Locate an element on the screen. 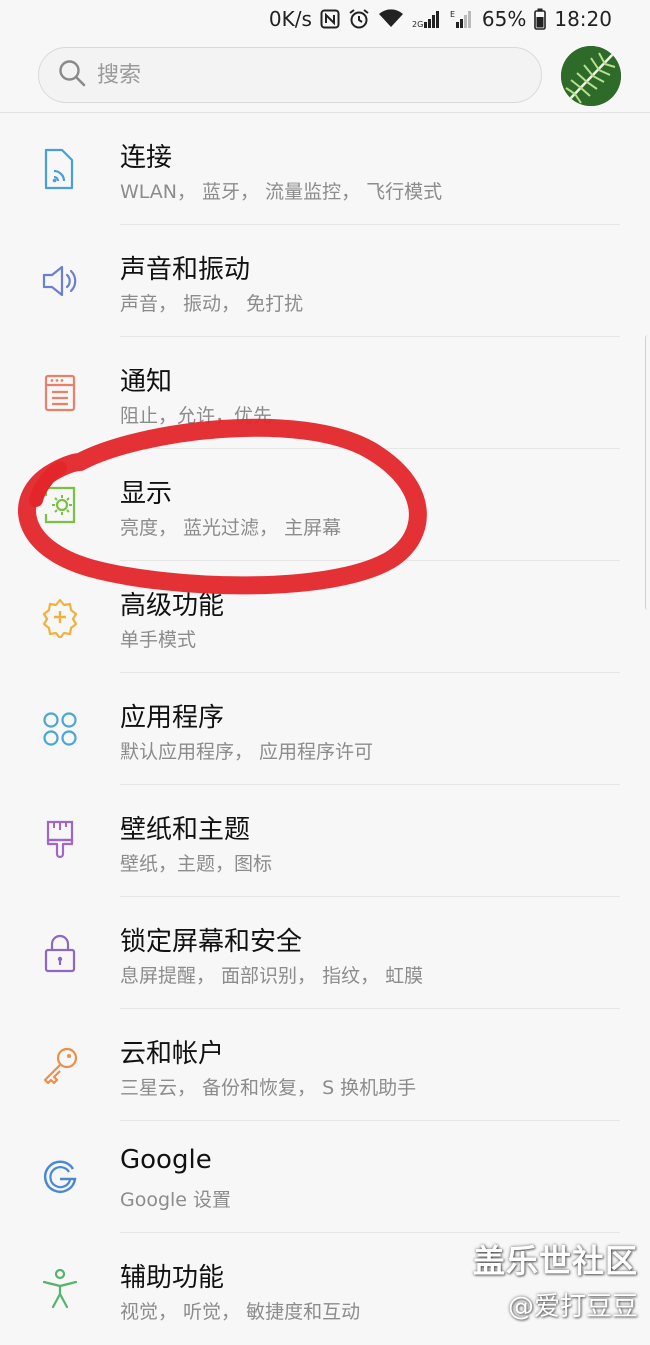 The image size is (650, 1345). settings-item-subtitle: 单手模式 is located at coordinates (158, 640).